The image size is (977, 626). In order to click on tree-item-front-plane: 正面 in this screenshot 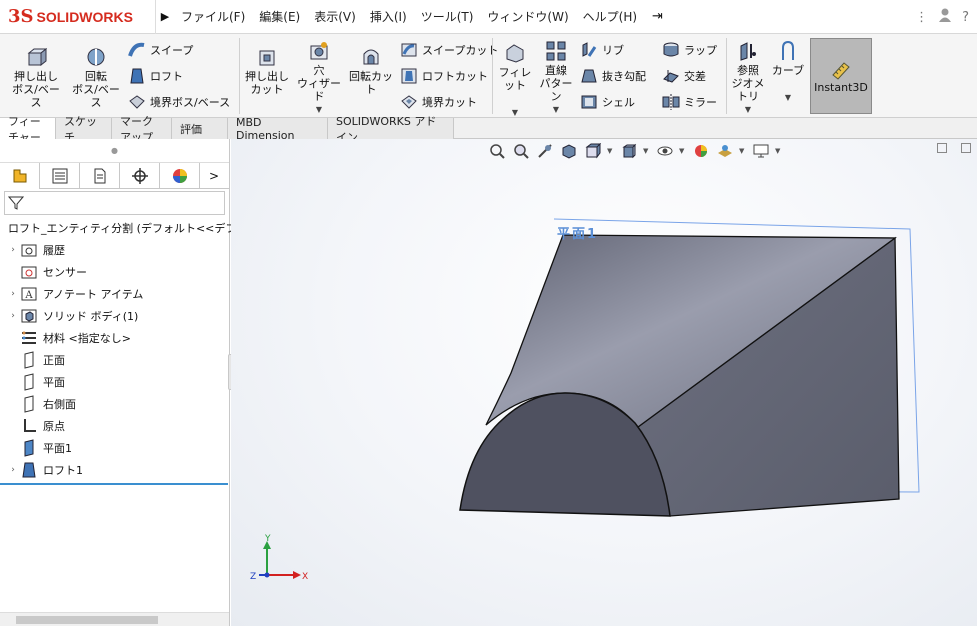, I will do `click(114, 360)`.